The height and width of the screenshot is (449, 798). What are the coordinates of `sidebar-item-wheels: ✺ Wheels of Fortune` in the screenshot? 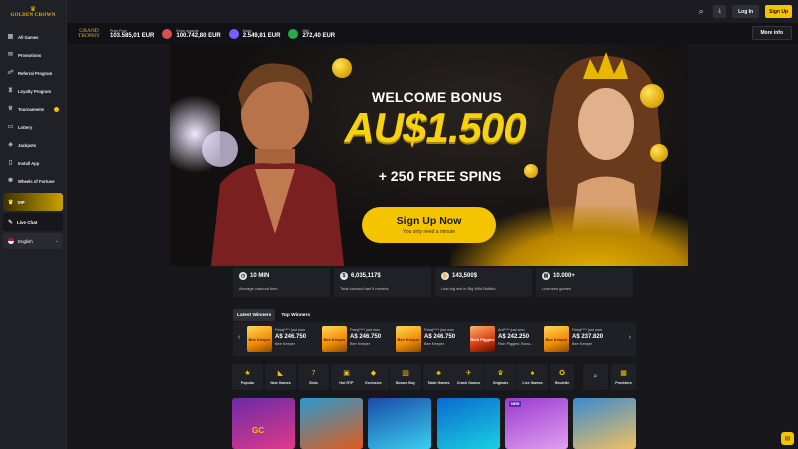 It's located at (33, 181).